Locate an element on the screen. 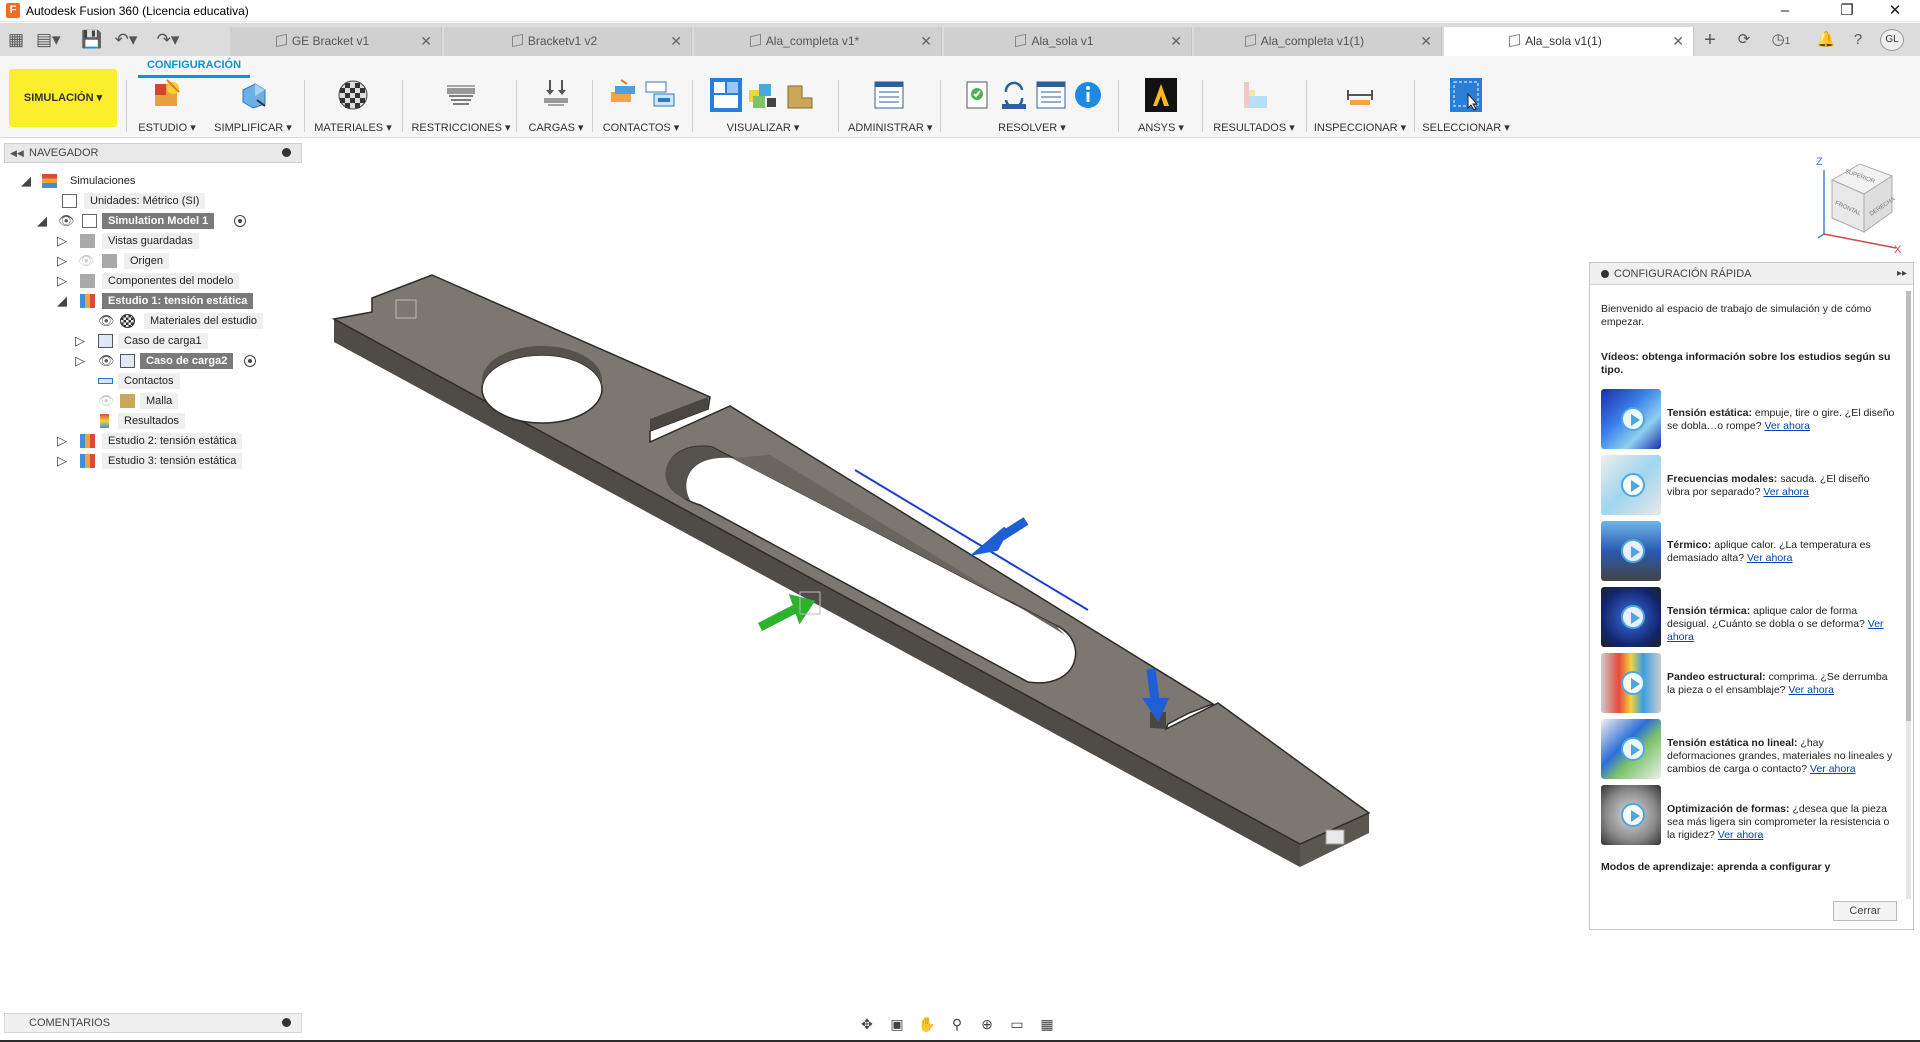 The image size is (1920, 1042). look-at-icon: ▣ is located at coordinates (897, 1024).